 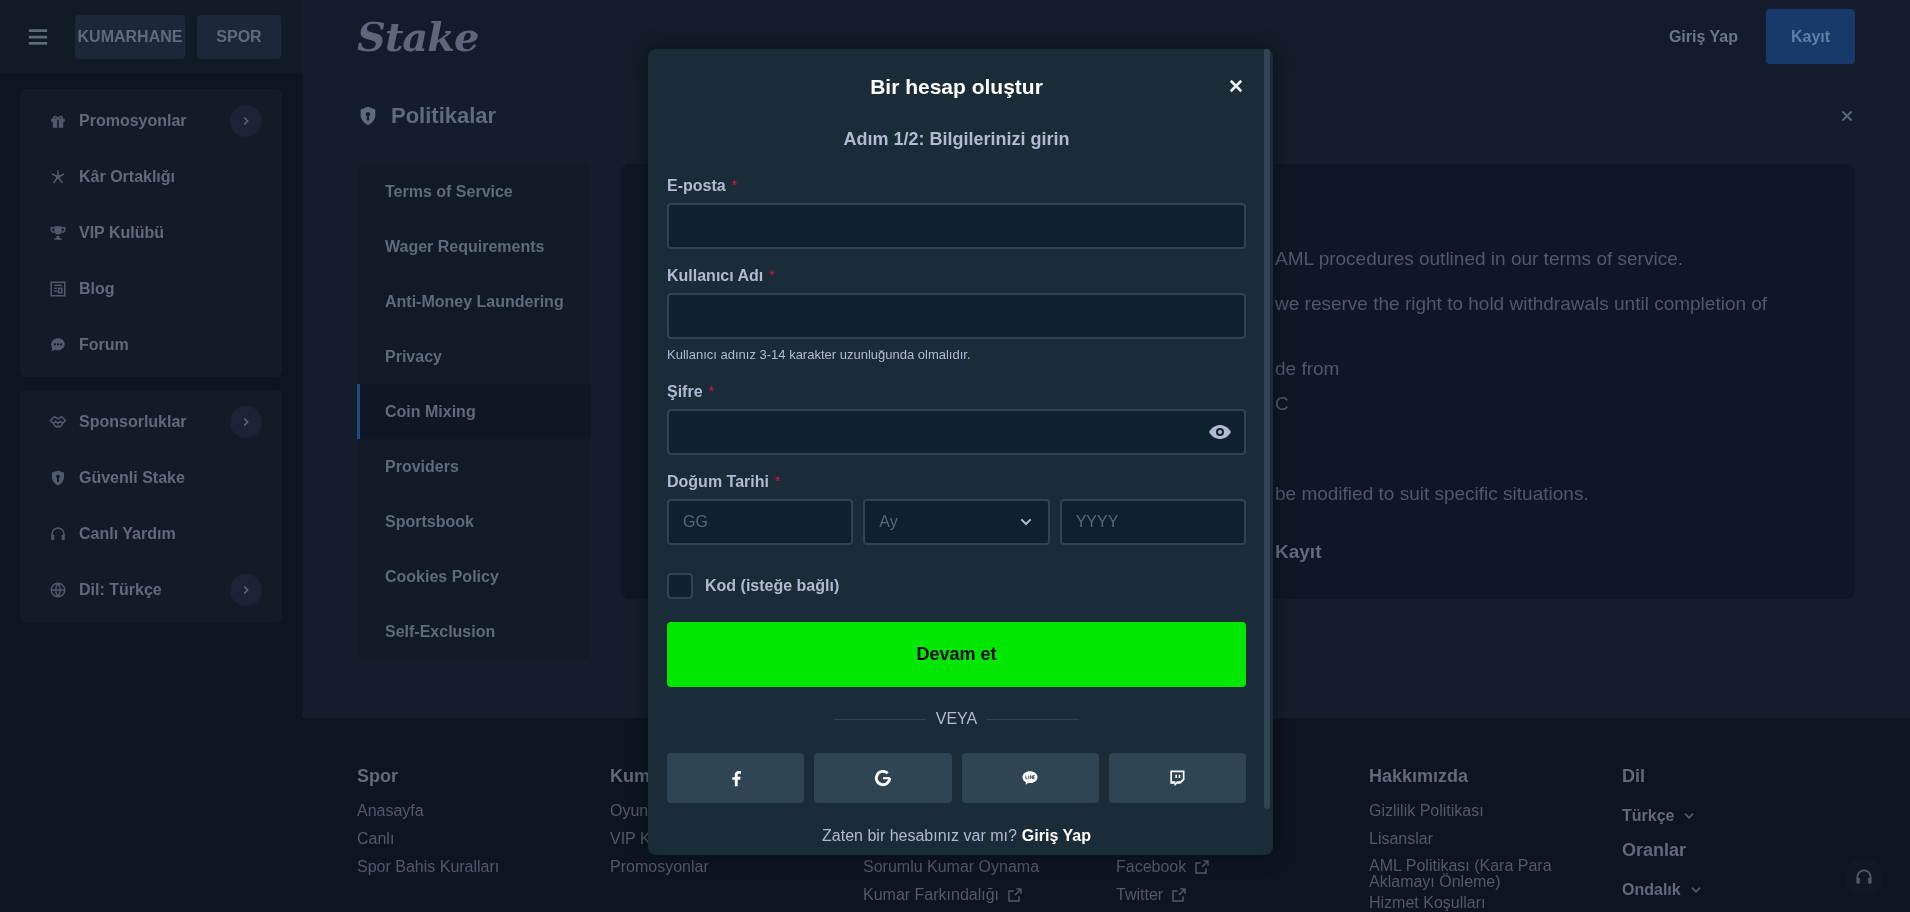 I want to click on field-label: Kullanıcı Adı, so click(x=715, y=276).